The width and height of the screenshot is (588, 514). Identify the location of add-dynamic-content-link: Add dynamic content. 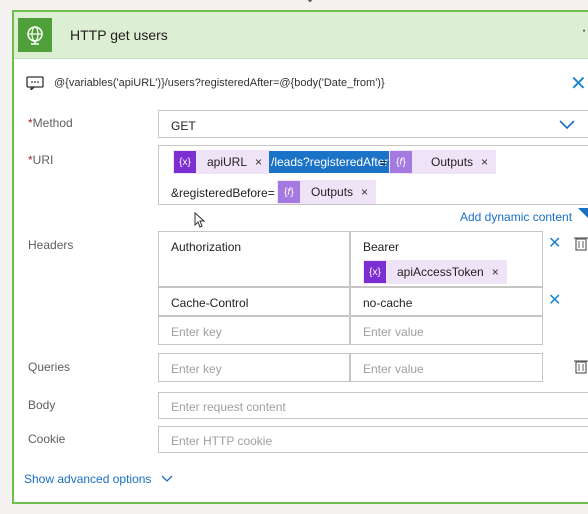
(516, 217).